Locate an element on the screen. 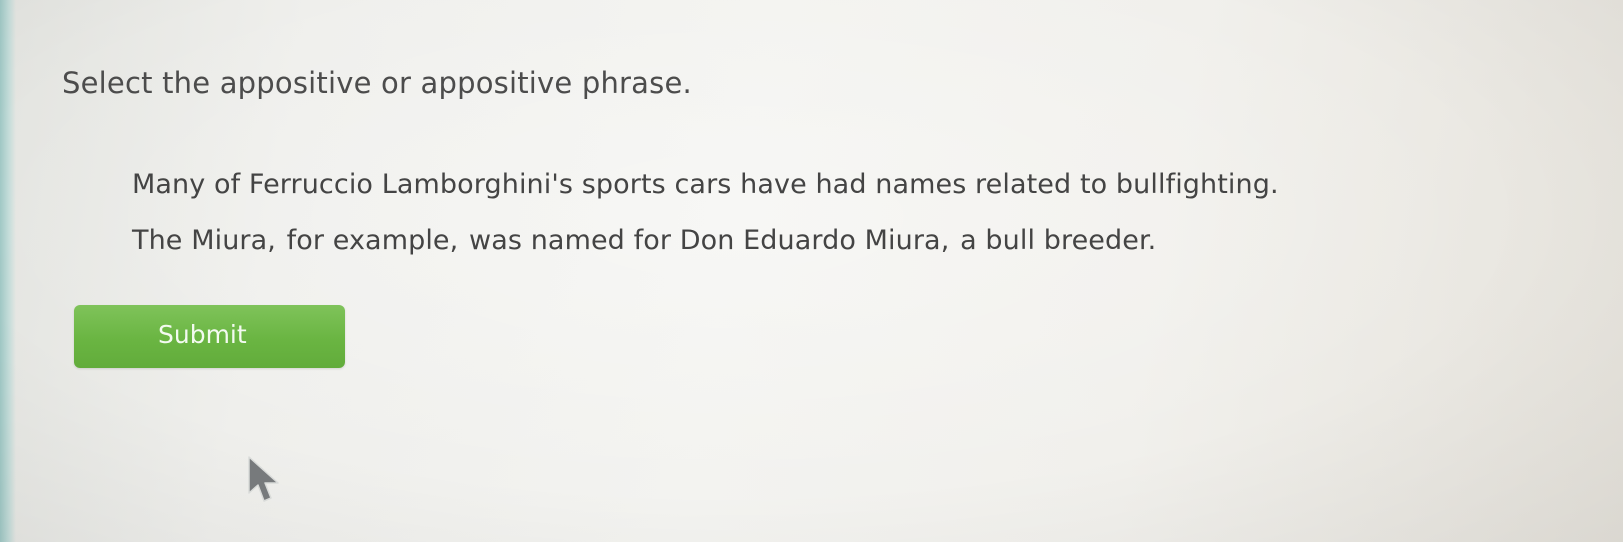 Image resolution: width=1623 pixels, height=542 pixels. selectable-phrase: The Miura, is located at coordinates (204, 240).